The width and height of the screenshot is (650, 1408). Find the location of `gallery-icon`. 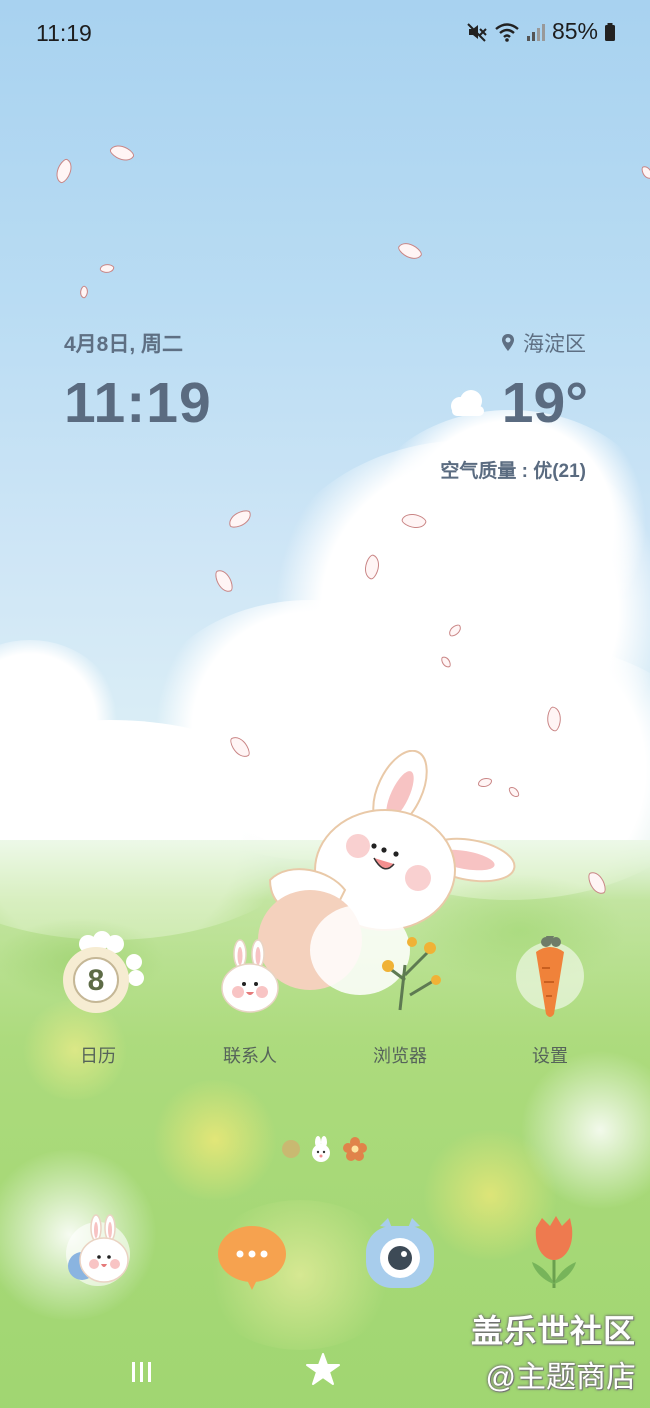

gallery-icon is located at coordinates (554, 1252).